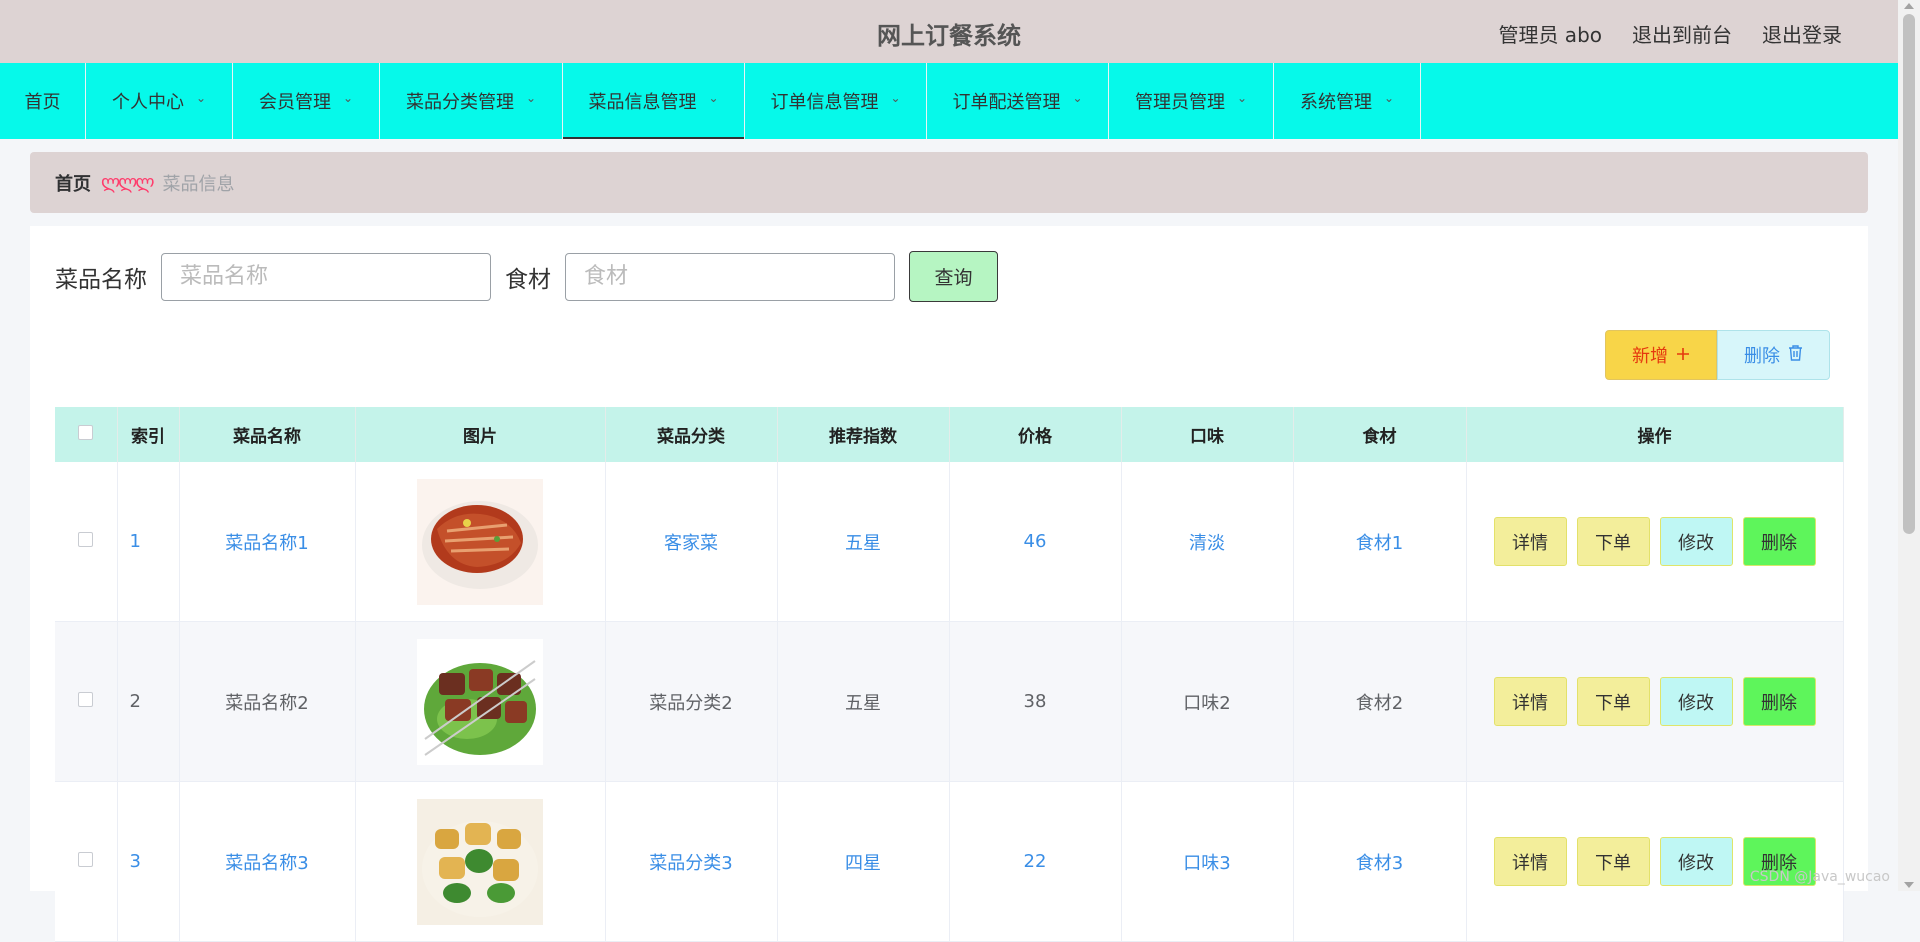  I want to click on nav-dish-category-mgmt: 菜品分类管理 ⌄, so click(471, 101).